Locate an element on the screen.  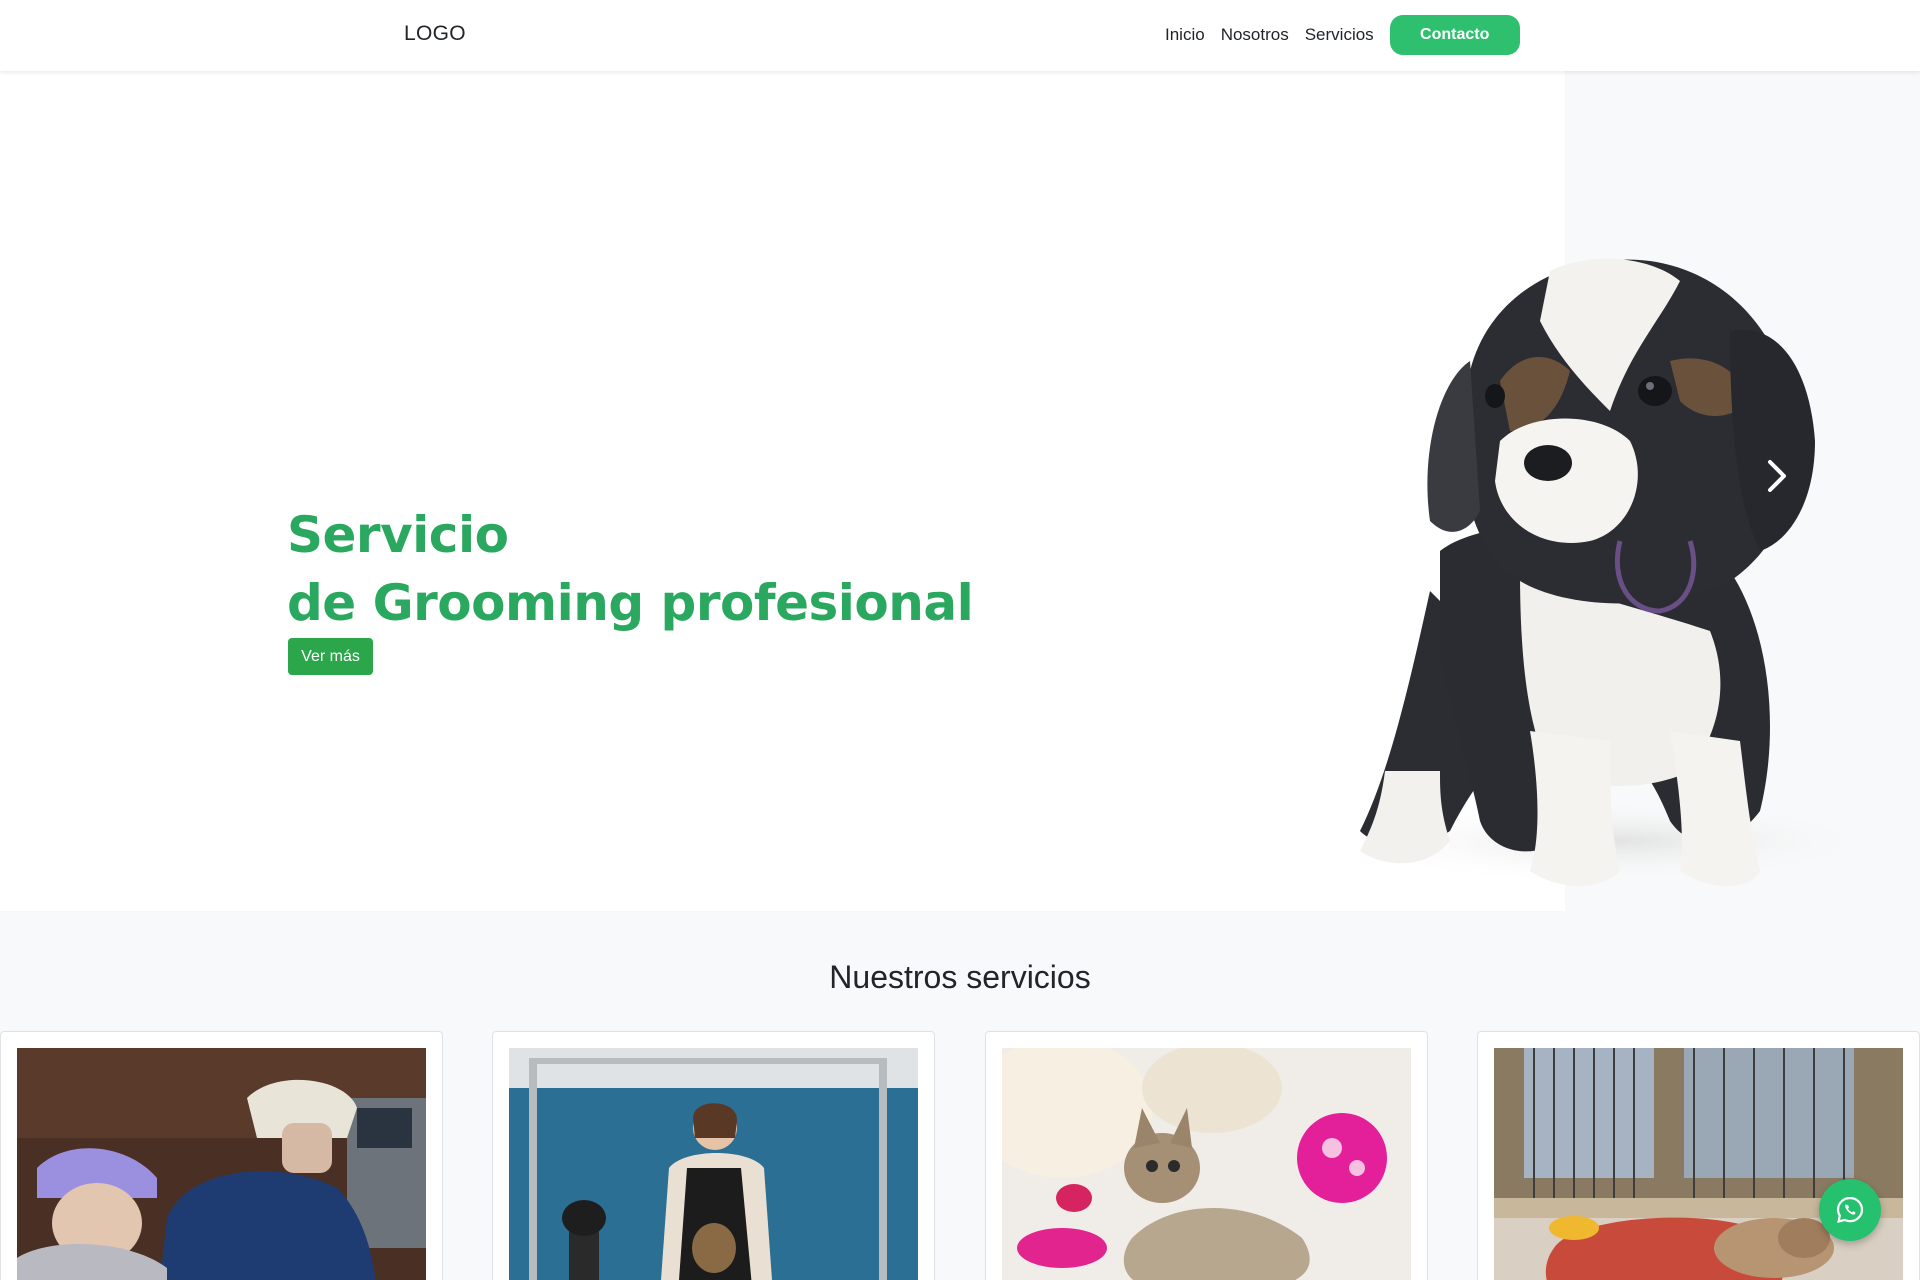
nav-link-inicio: Inicio is located at coordinates (1185, 35).